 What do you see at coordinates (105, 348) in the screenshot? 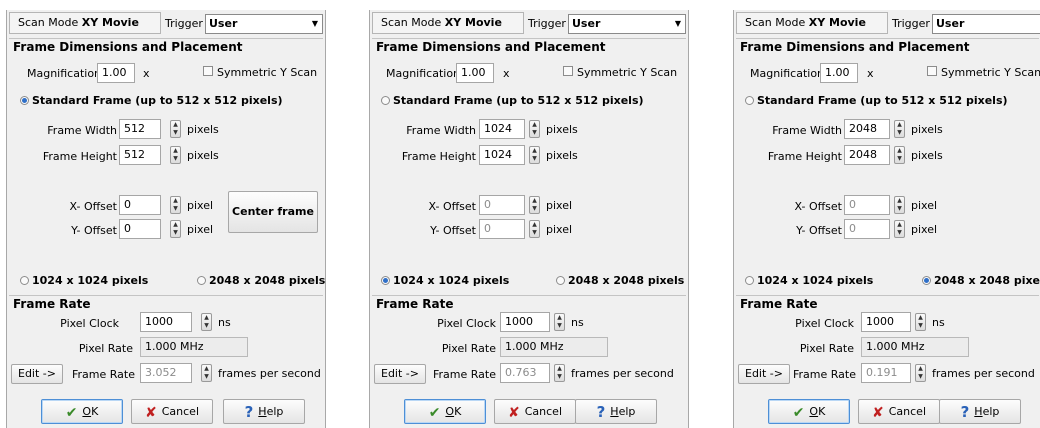
I see `pixel-rate-label: Pixel Rate` at bounding box center [105, 348].